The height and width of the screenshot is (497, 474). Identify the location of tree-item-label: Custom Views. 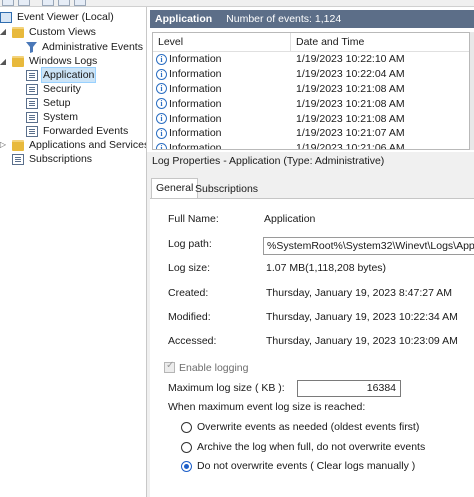
(62, 32).